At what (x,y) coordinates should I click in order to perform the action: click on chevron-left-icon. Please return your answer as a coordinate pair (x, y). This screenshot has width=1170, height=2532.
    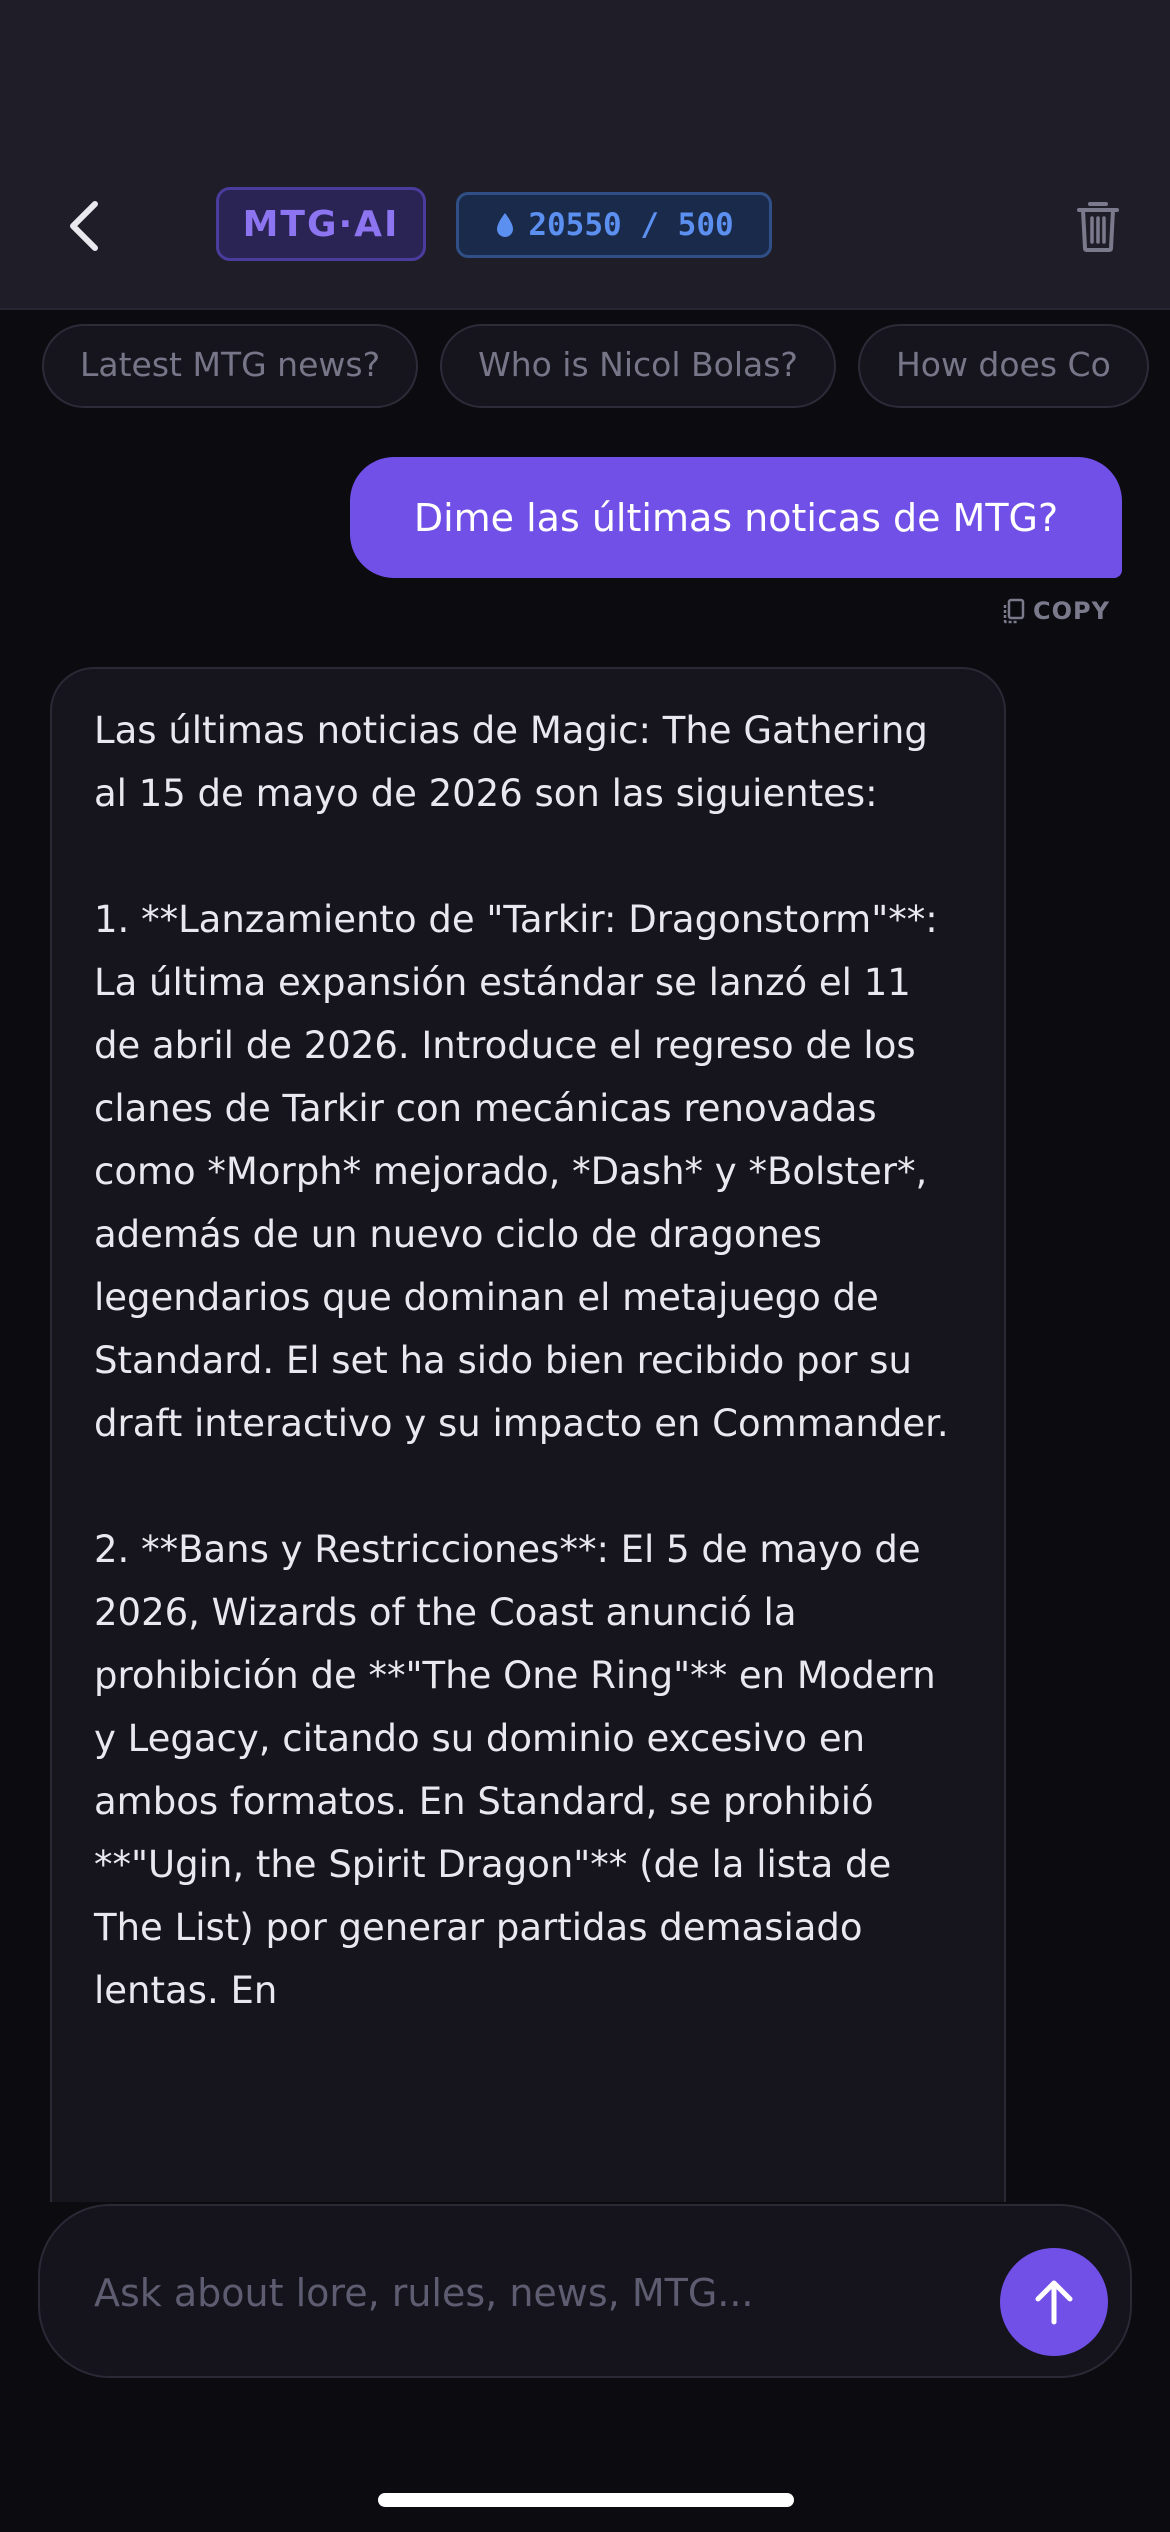
    Looking at the image, I should click on (84, 226).